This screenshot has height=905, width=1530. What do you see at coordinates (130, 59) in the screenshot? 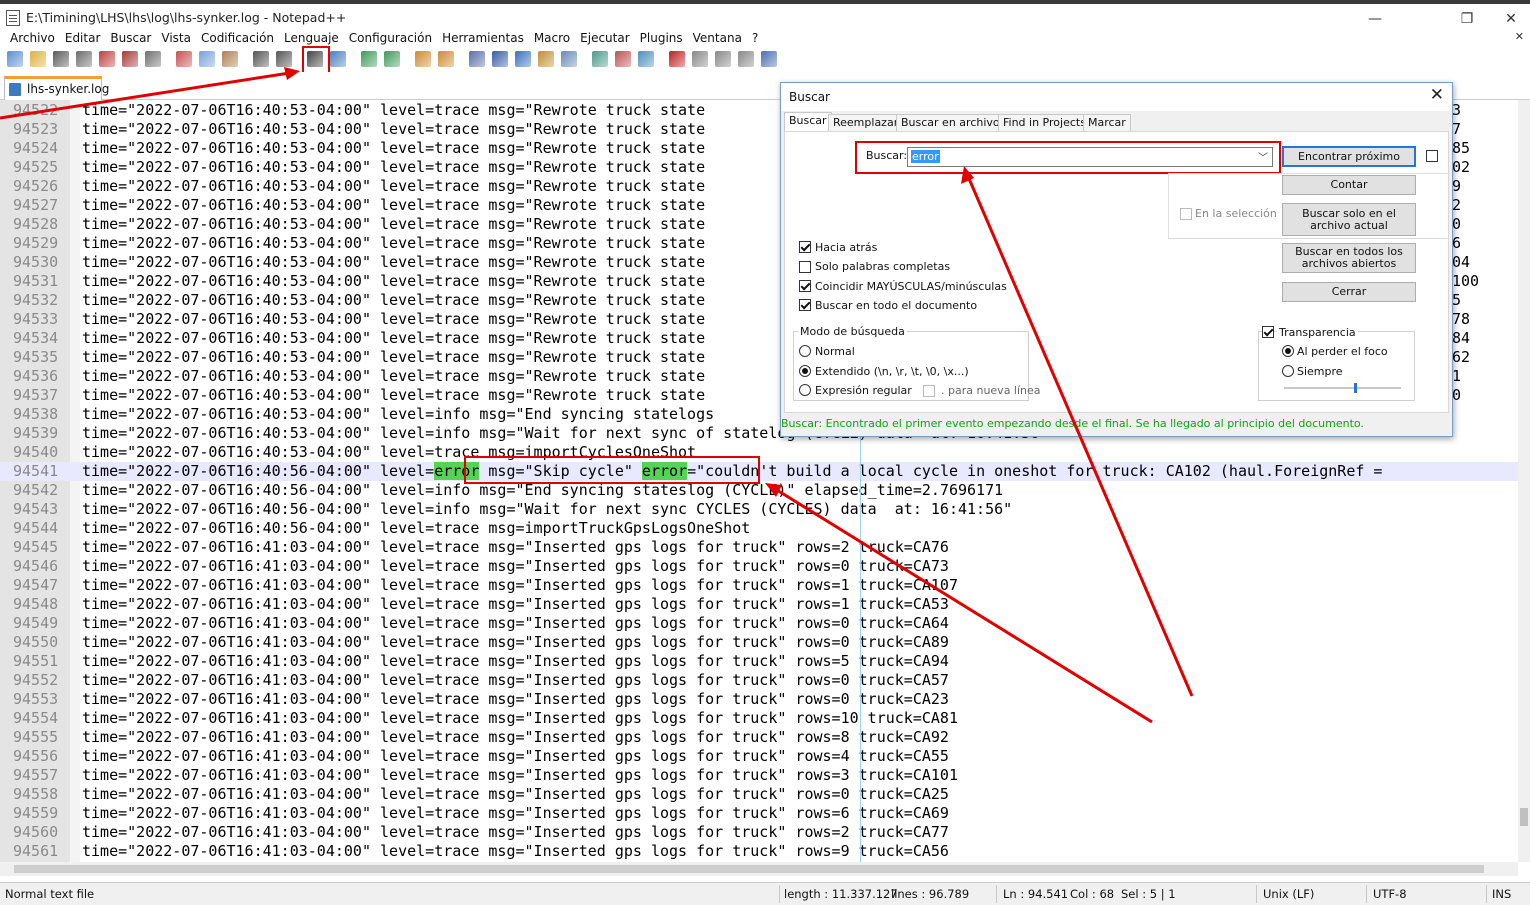
I see `close-all-icon` at bounding box center [130, 59].